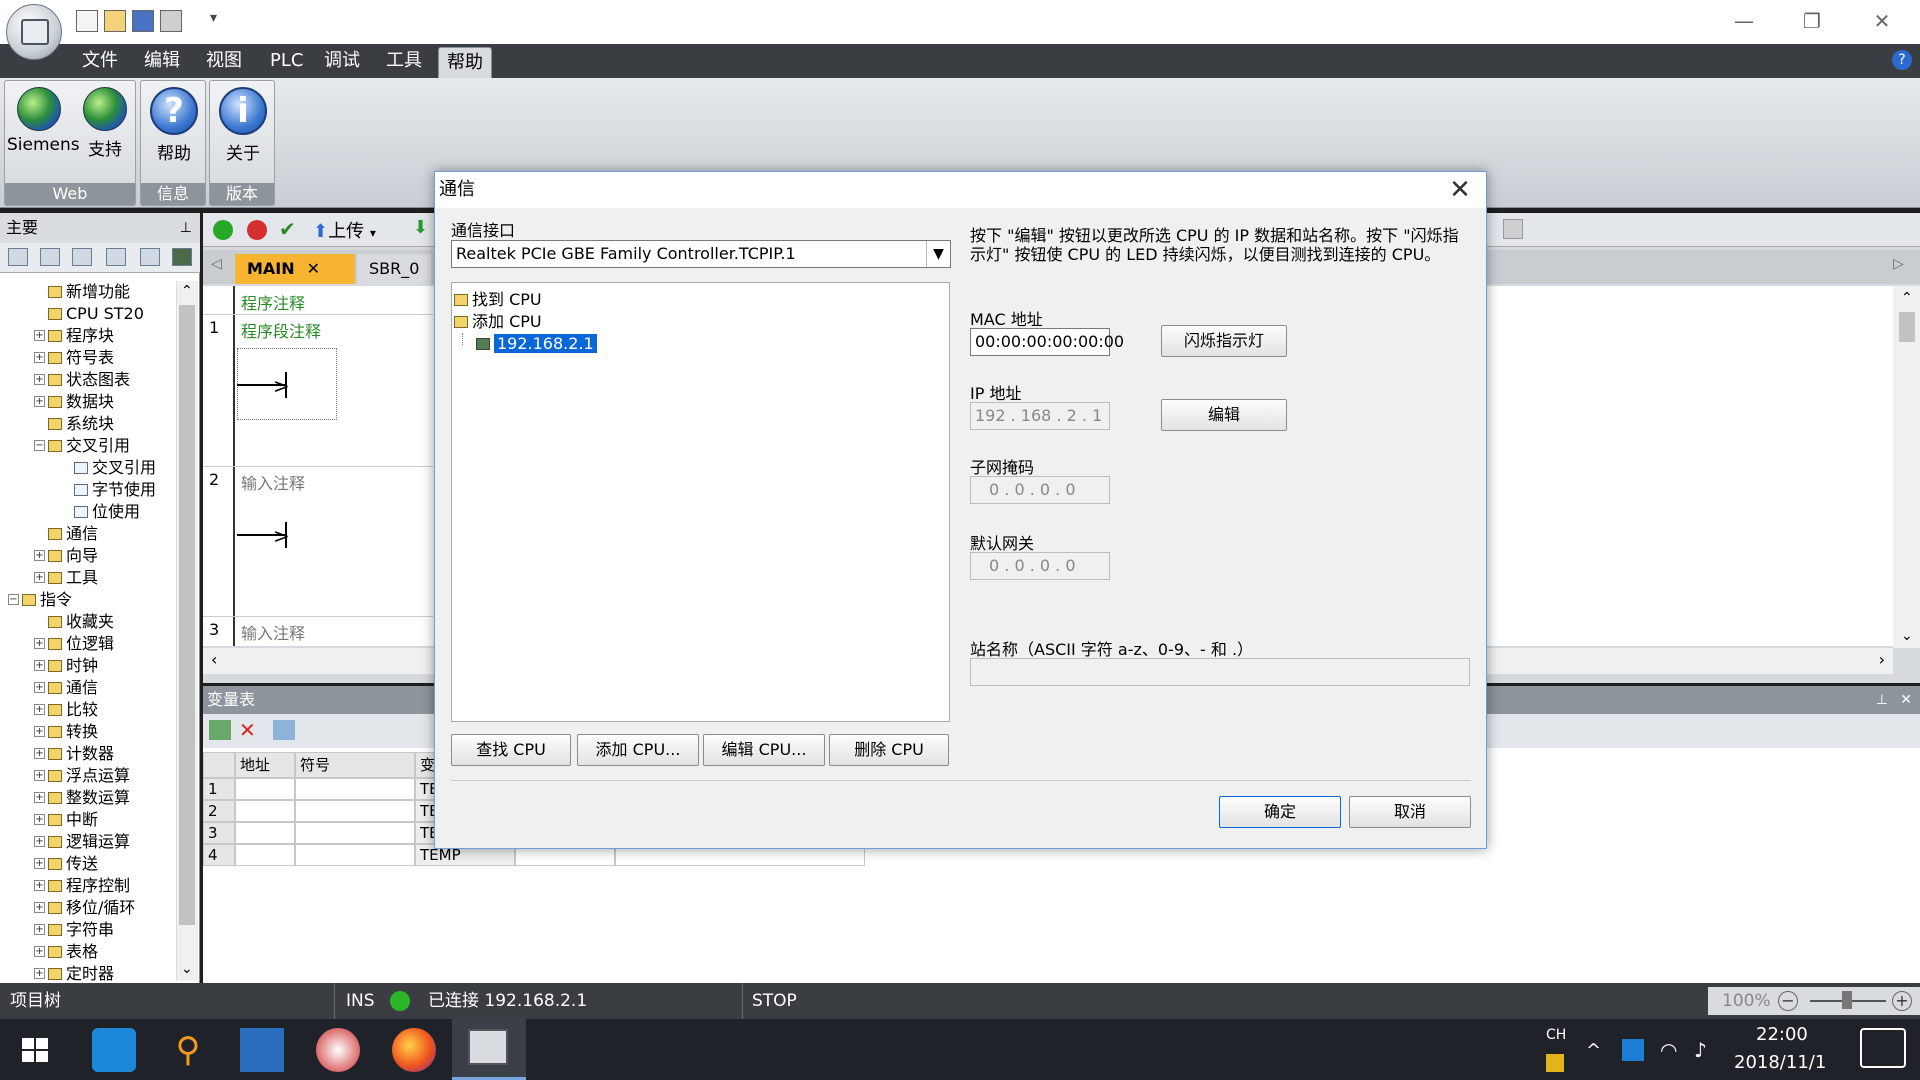 The width and height of the screenshot is (1920, 1080). What do you see at coordinates (498, 322) in the screenshot?
I see `tree-add-cpu: 添加 CPU` at bounding box center [498, 322].